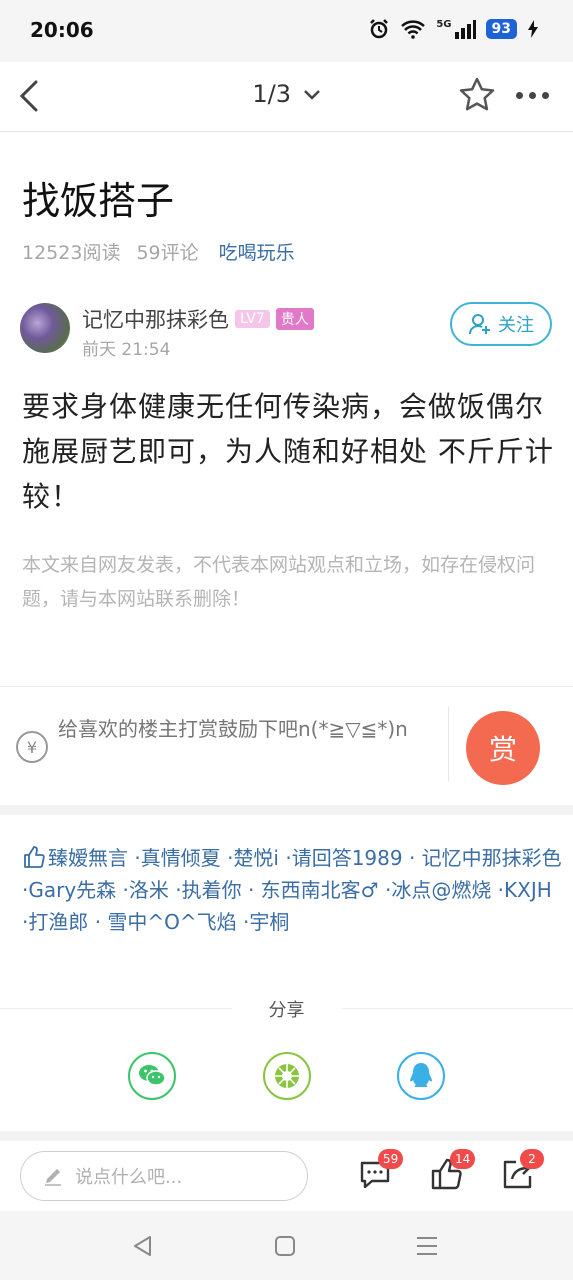 Image resolution: width=573 pixels, height=1280 pixels. I want to click on comments-button: 59, so click(381, 1170).